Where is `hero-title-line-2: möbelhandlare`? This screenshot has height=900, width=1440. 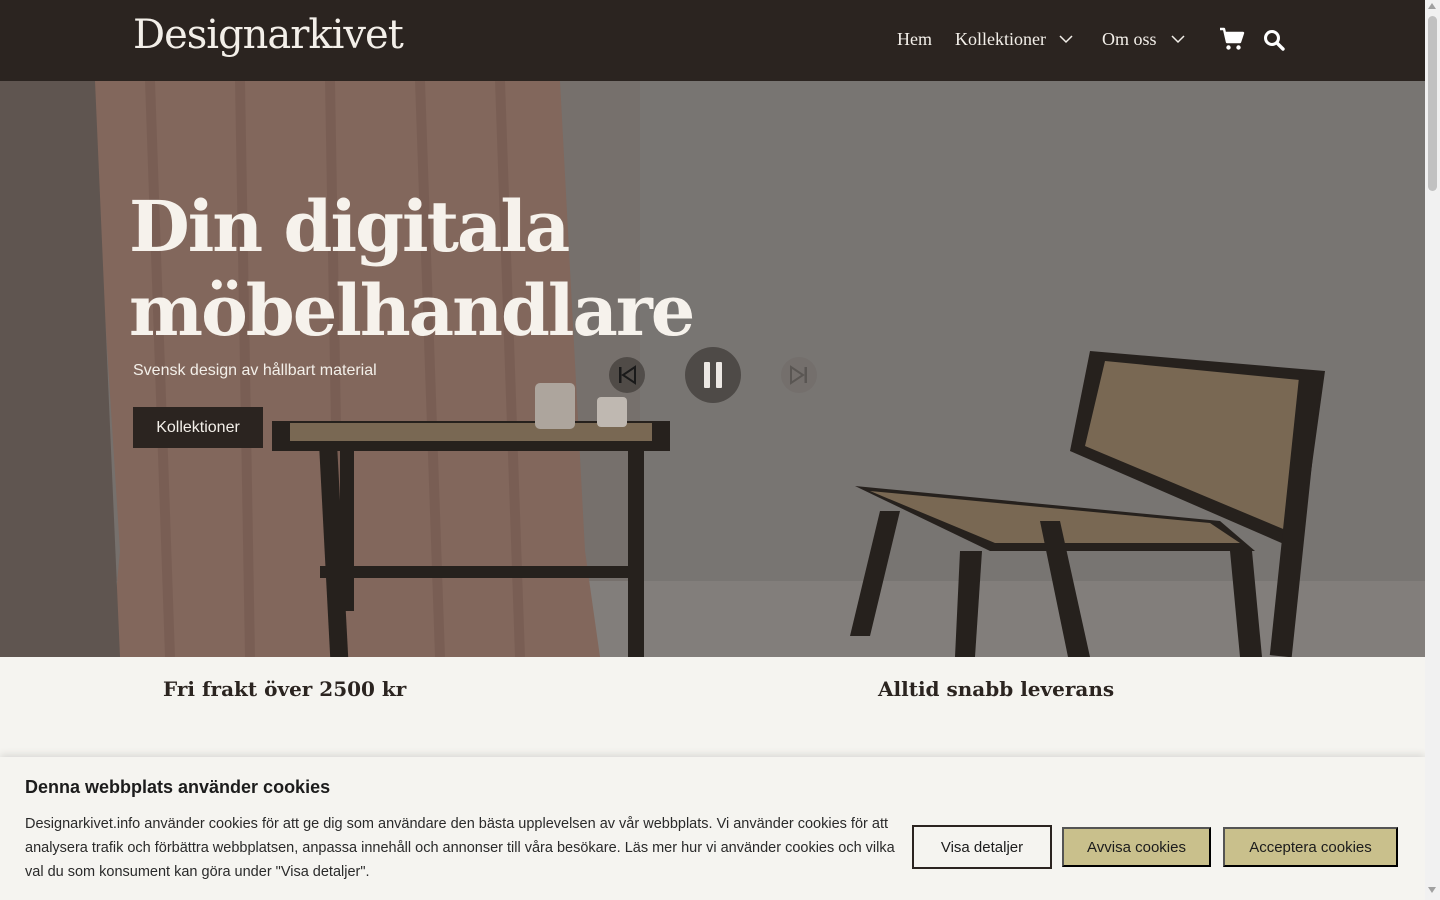 hero-title-line-2: möbelhandlare is located at coordinates (412, 310).